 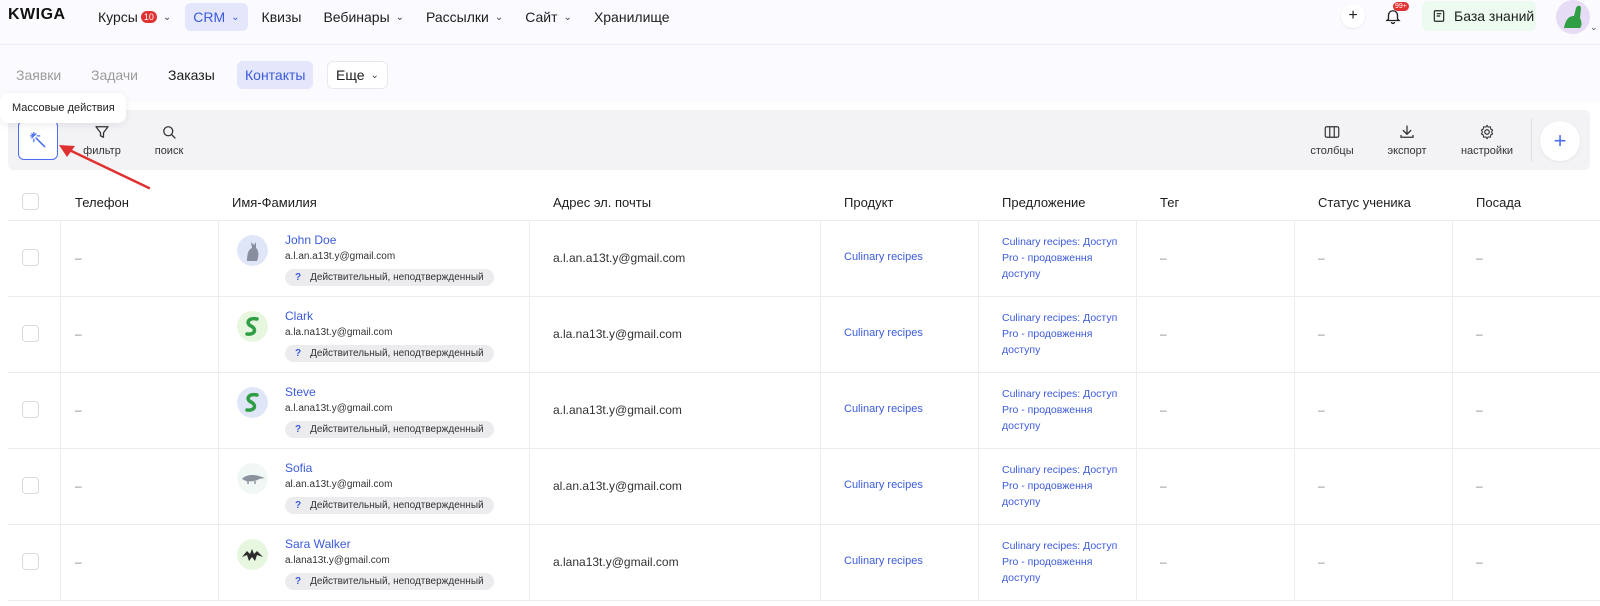 What do you see at coordinates (298, 468) in the screenshot?
I see `contact-name-link: Sofia` at bounding box center [298, 468].